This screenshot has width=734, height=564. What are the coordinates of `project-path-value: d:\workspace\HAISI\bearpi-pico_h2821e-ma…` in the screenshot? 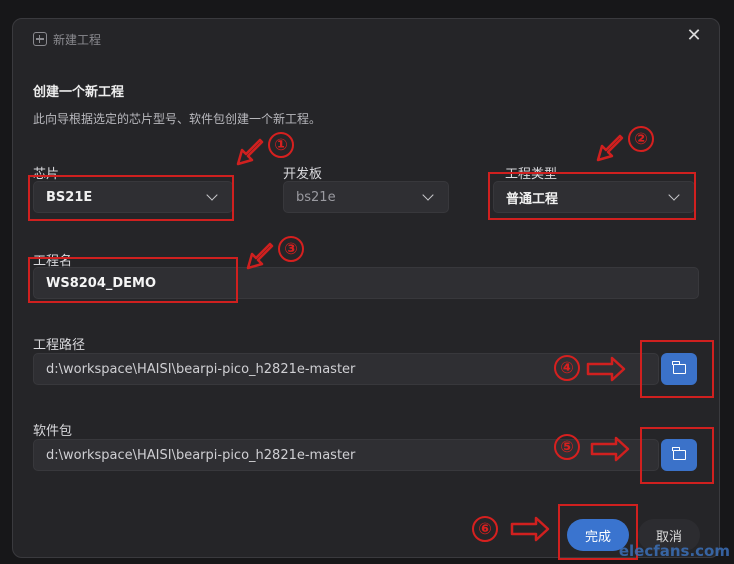 It's located at (201, 369).